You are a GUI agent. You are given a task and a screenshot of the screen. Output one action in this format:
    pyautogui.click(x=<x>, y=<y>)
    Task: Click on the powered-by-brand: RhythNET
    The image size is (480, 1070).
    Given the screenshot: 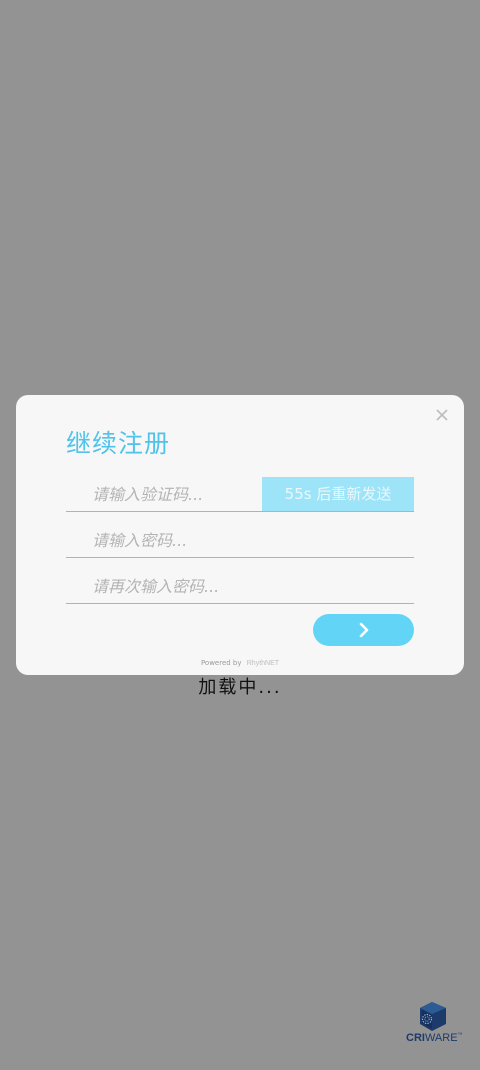 What is the action you would take?
    pyautogui.click(x=263, y=663)
    